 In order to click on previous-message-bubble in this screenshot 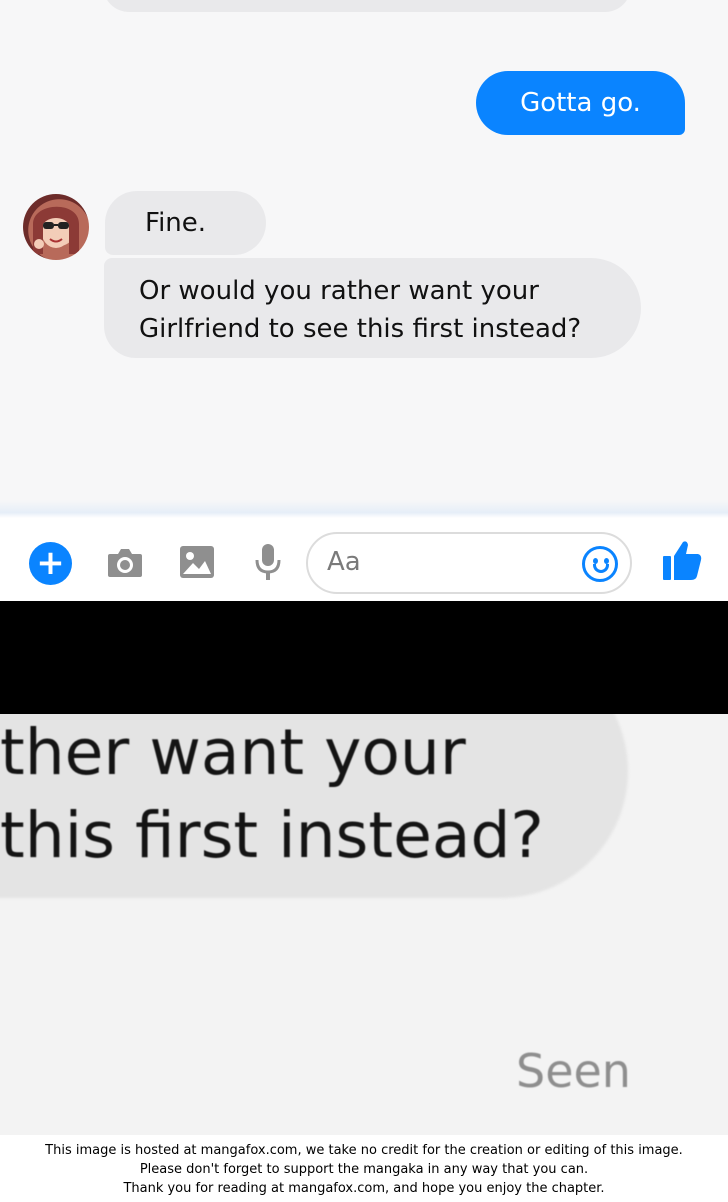, I will do `click(367, 6)`.